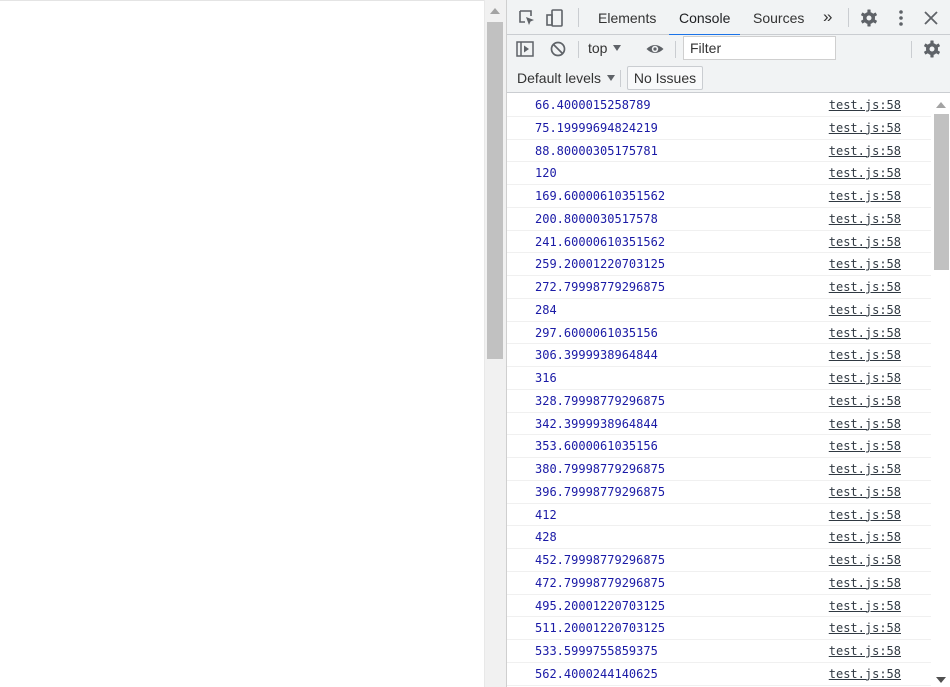 The image size is (950, 687). Describe the element at coordinates (546, 309) in the screenshot. I see `console-message-value: 284` at that location.